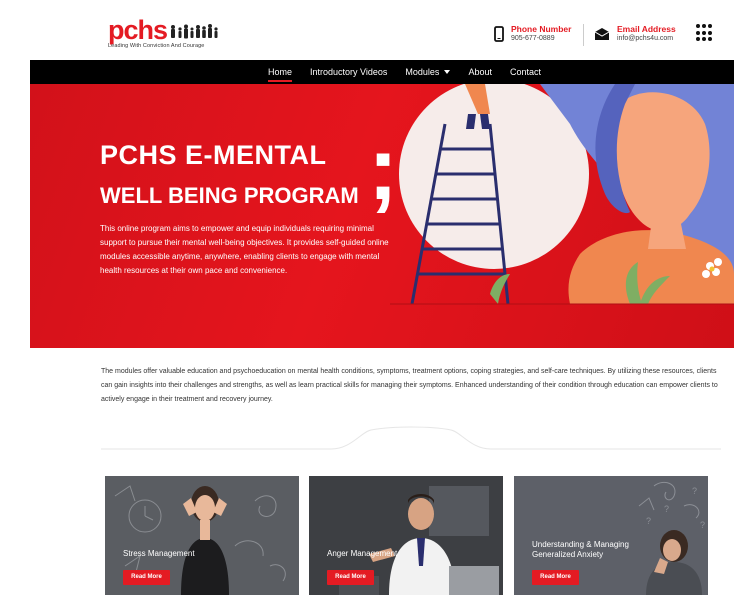 The height and width of the screenshot is (595, 734). I want to click on nav-item-modules: Modules, so click(428, 72).